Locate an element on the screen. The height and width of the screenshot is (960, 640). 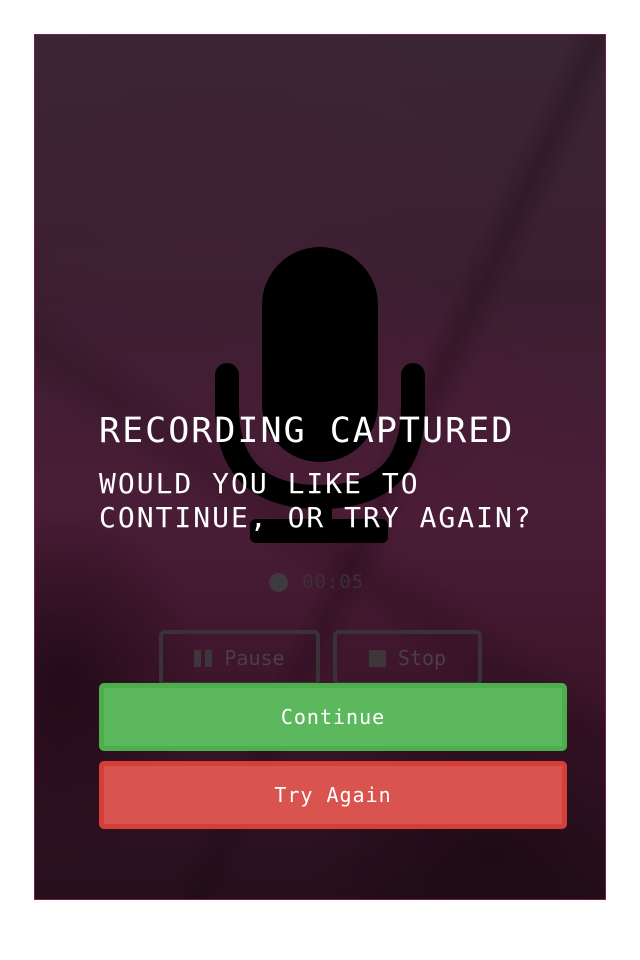
stop-icon is located at coordinates (377, 658).